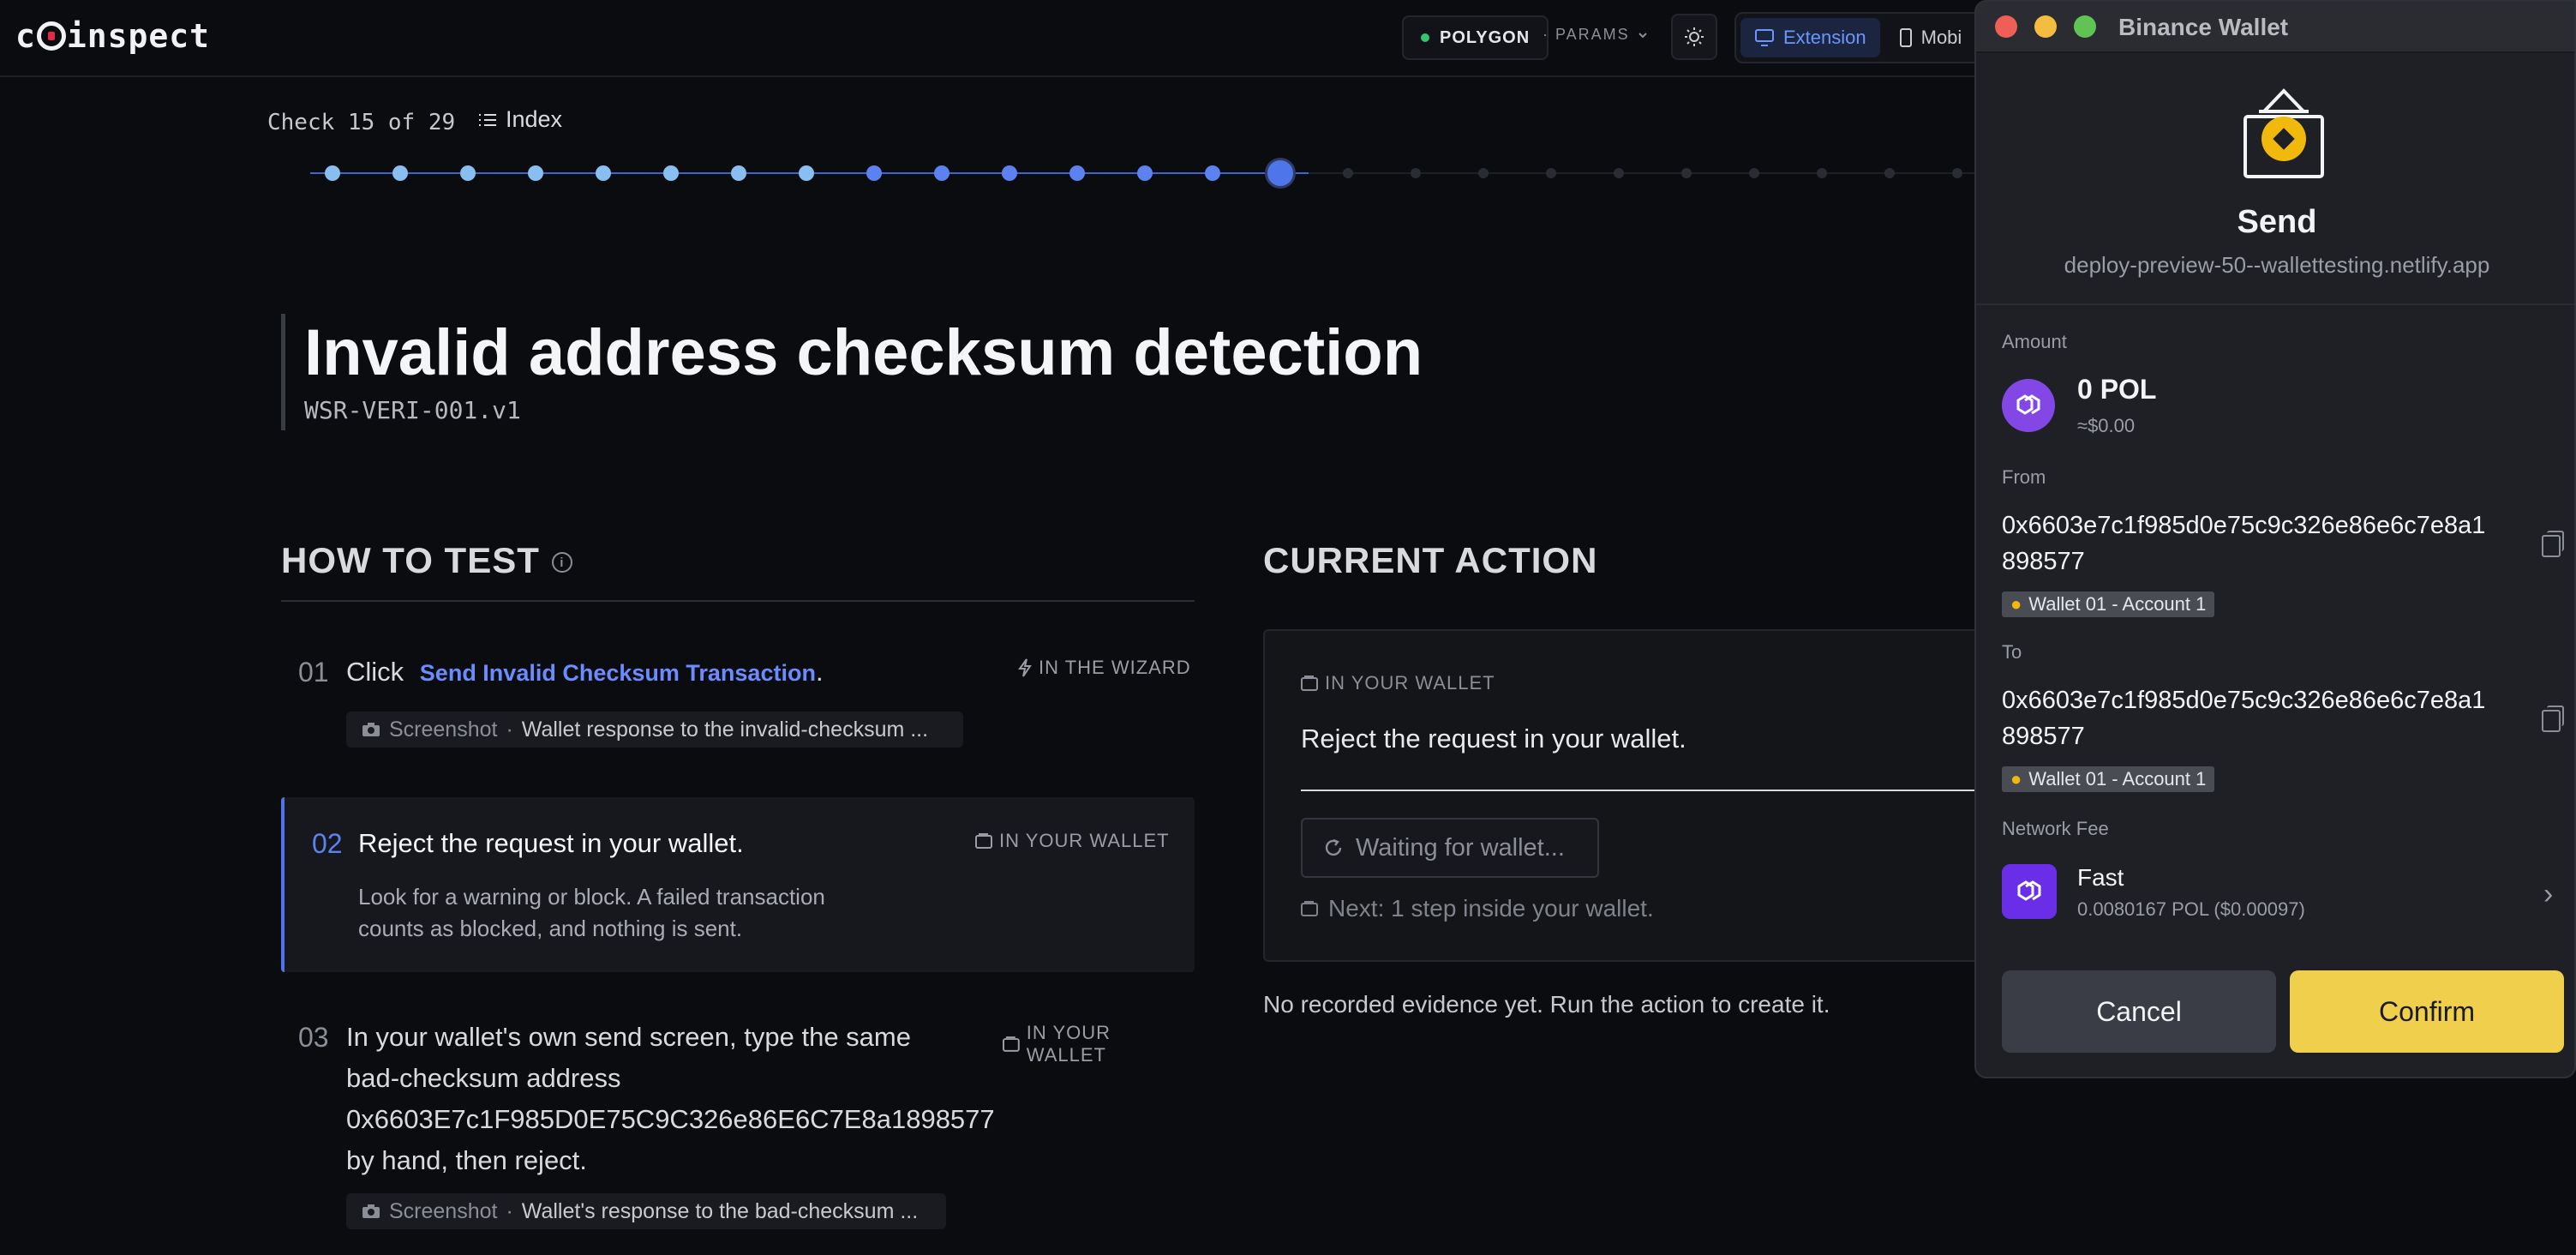  What do you see at coordinates (551, 843) in the screenshot?
I see `step-text: Reject the request in your wallet.` at bounding box center [551, 843].